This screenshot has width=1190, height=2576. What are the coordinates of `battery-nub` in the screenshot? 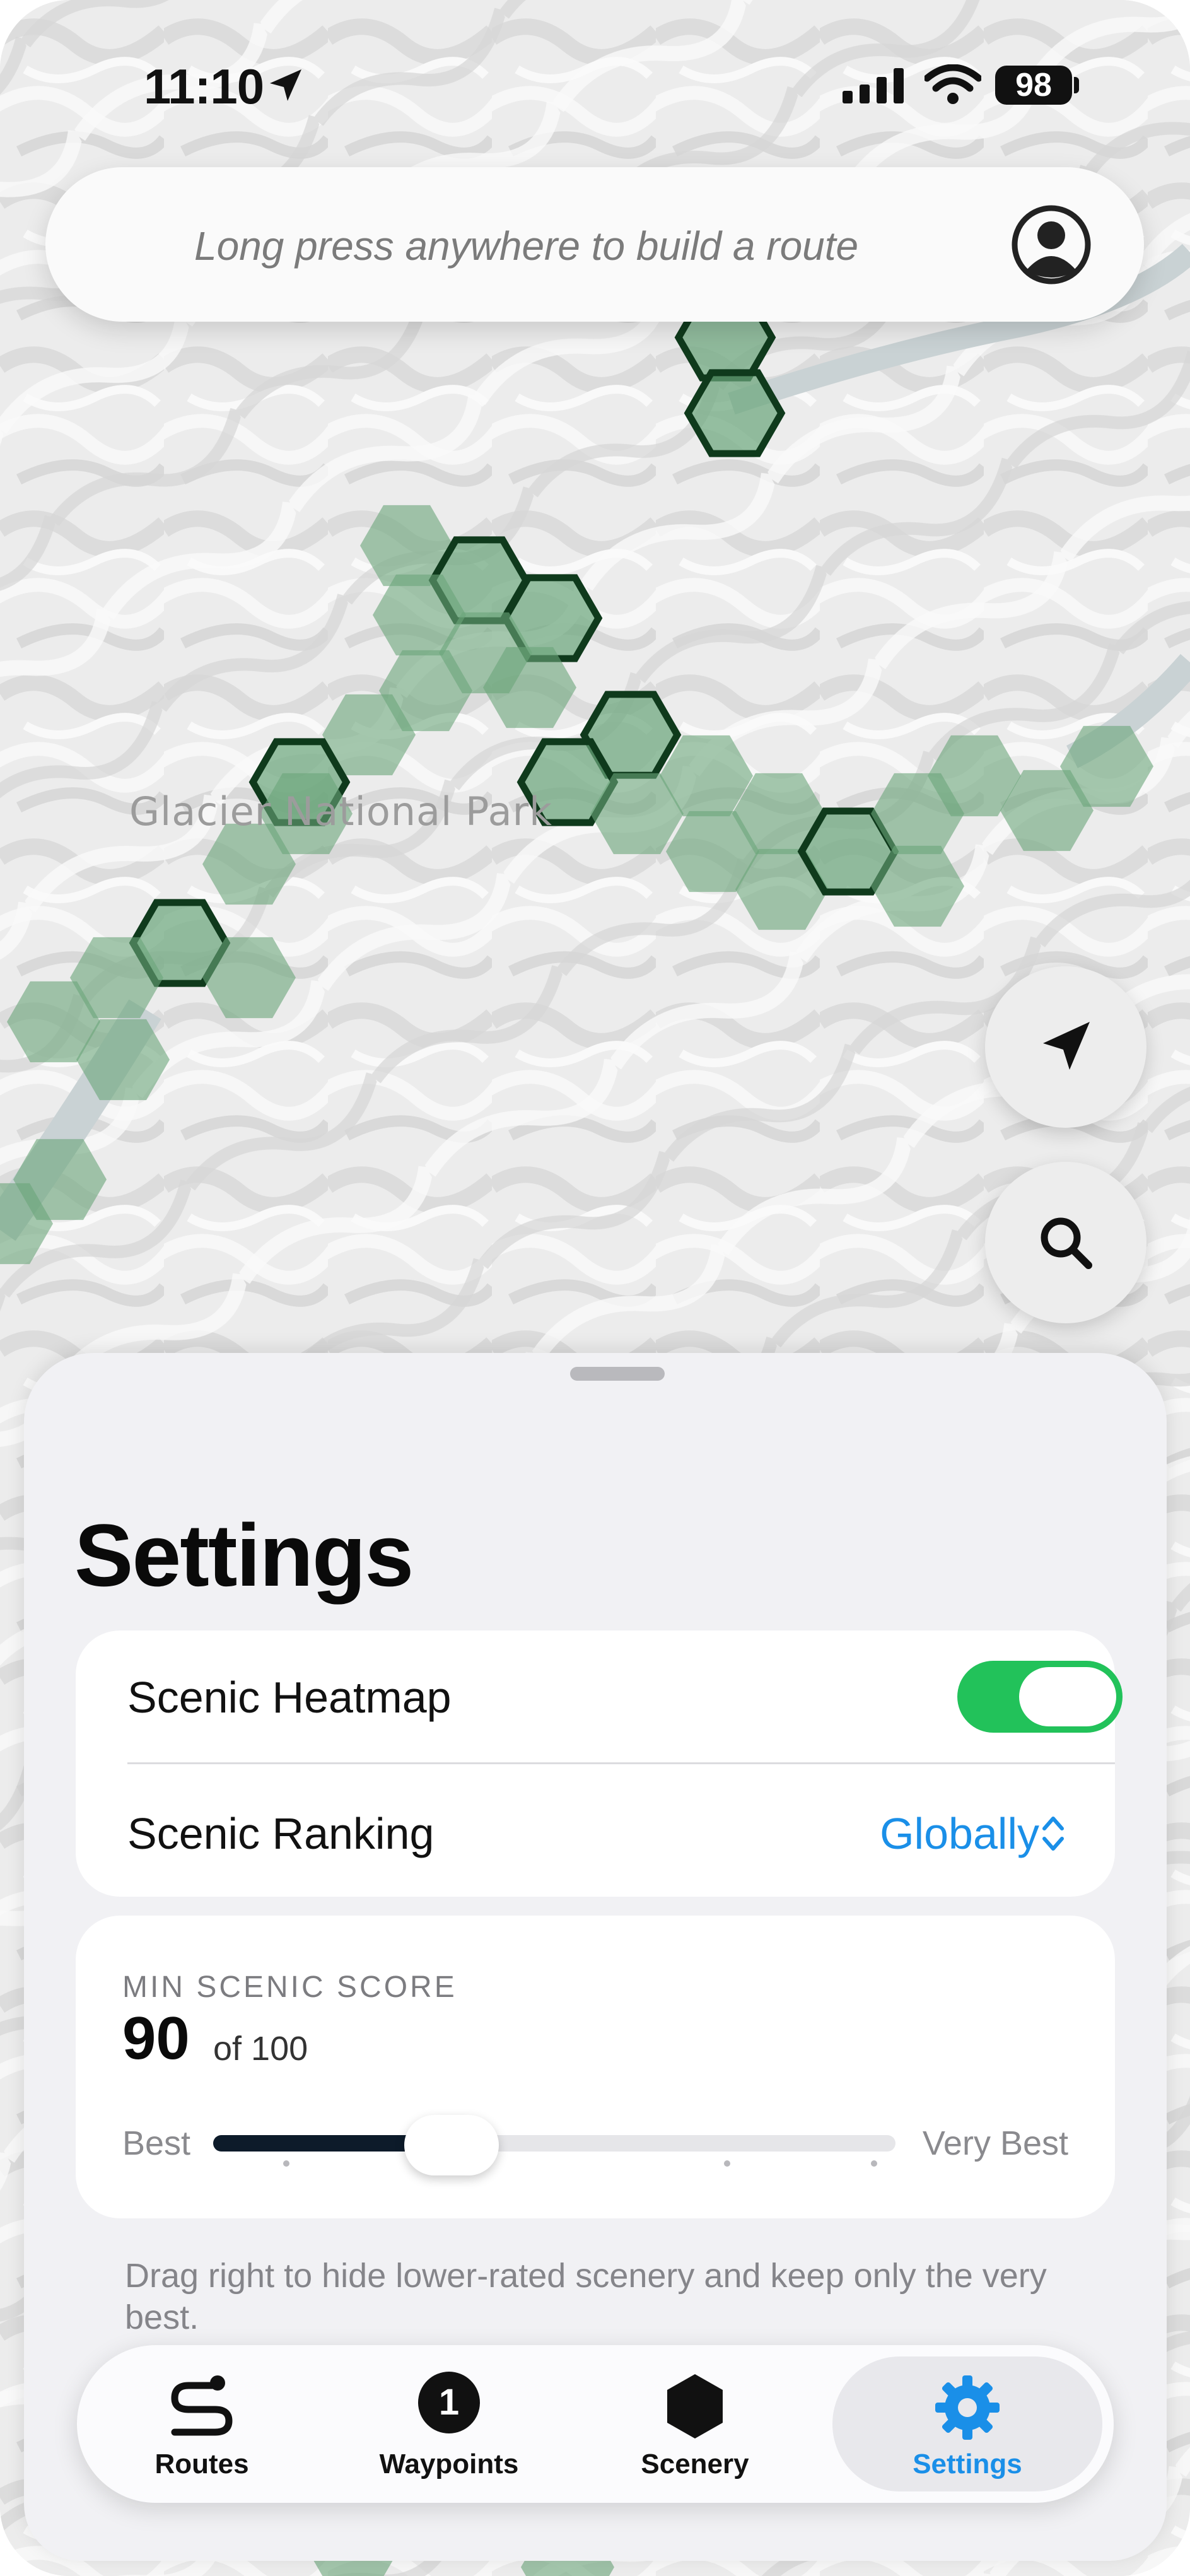 It's located at (1076, 85).